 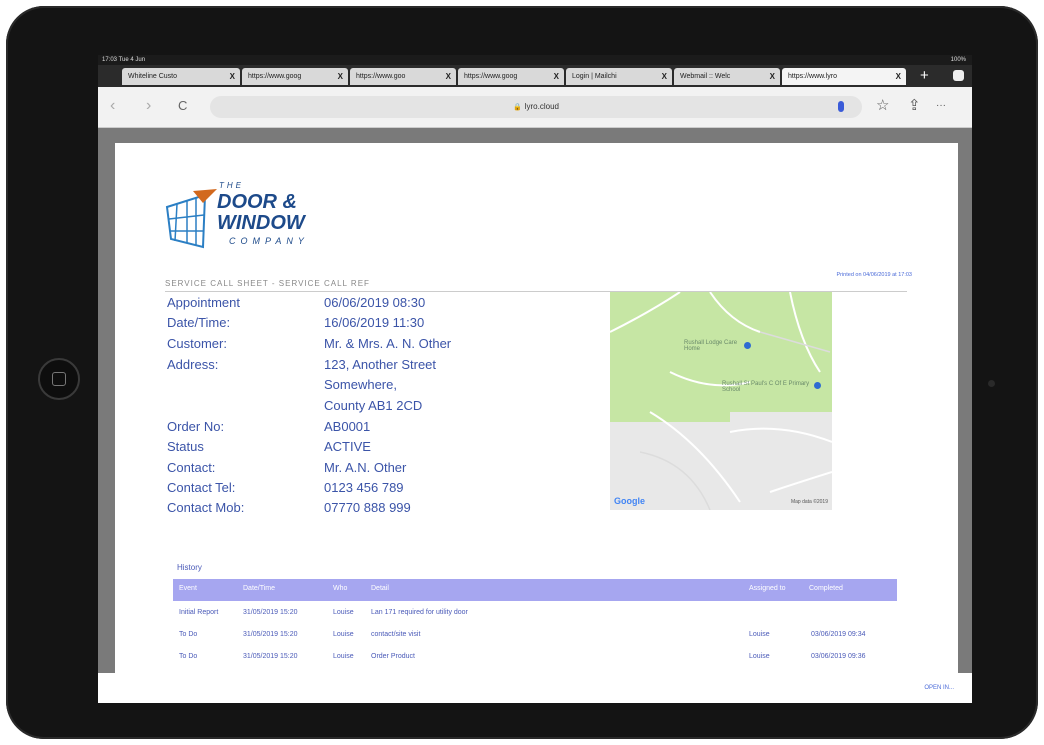 I want to click on logo-line2: WINDOW, so click(x=261, y=223).